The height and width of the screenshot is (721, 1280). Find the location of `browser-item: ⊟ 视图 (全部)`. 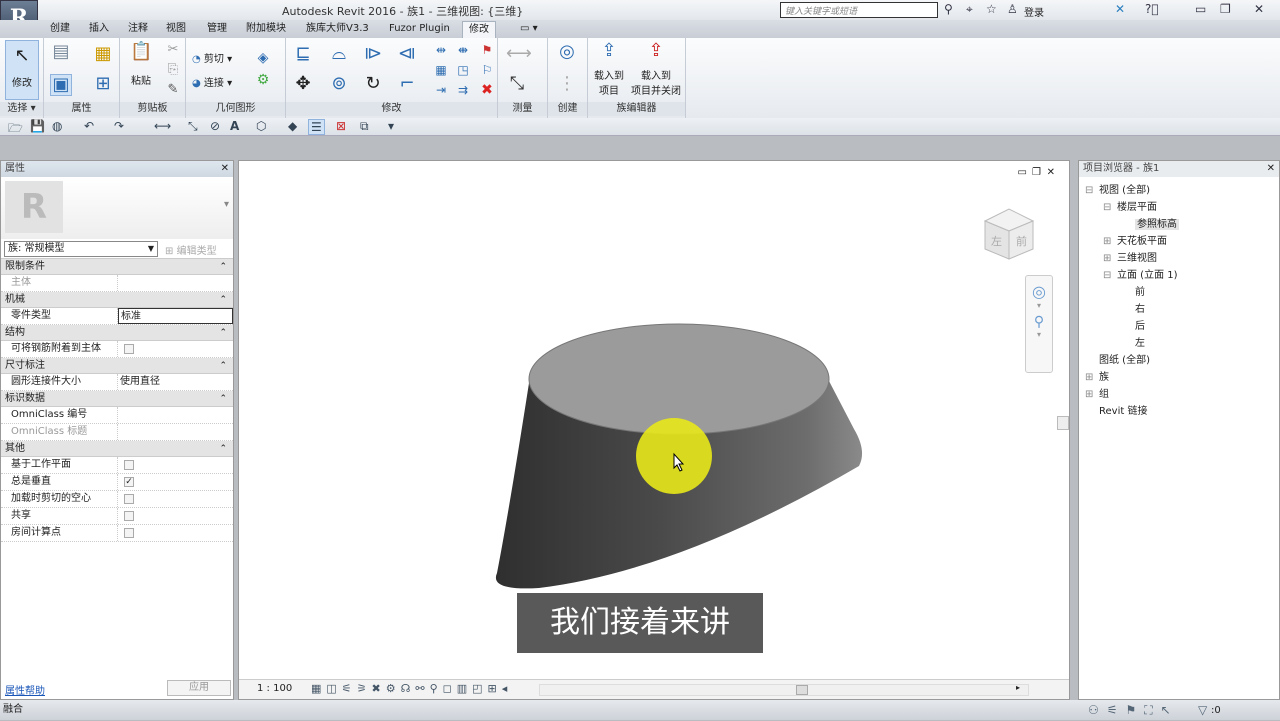

browser-item: ⊟ 视图 (全部) is located at coordinates (1117, 188).